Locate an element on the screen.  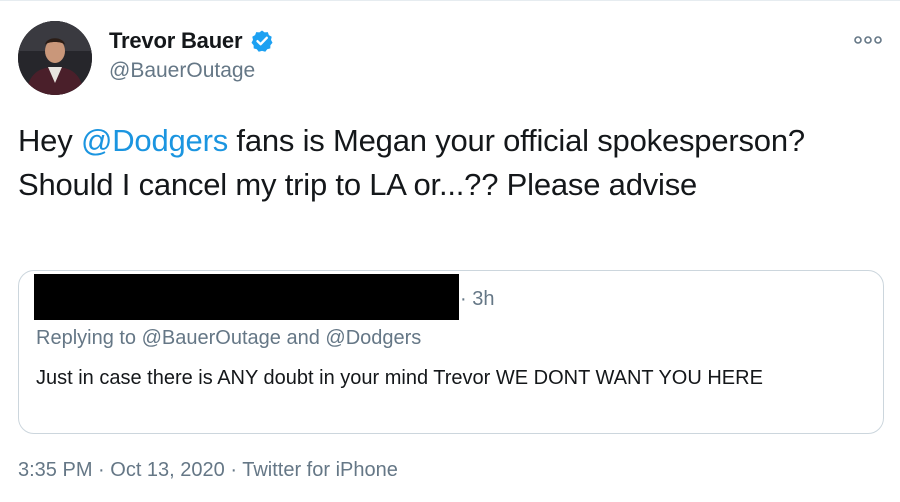
tweet-text-prefix: Hey is located at coordinates (49, 140).